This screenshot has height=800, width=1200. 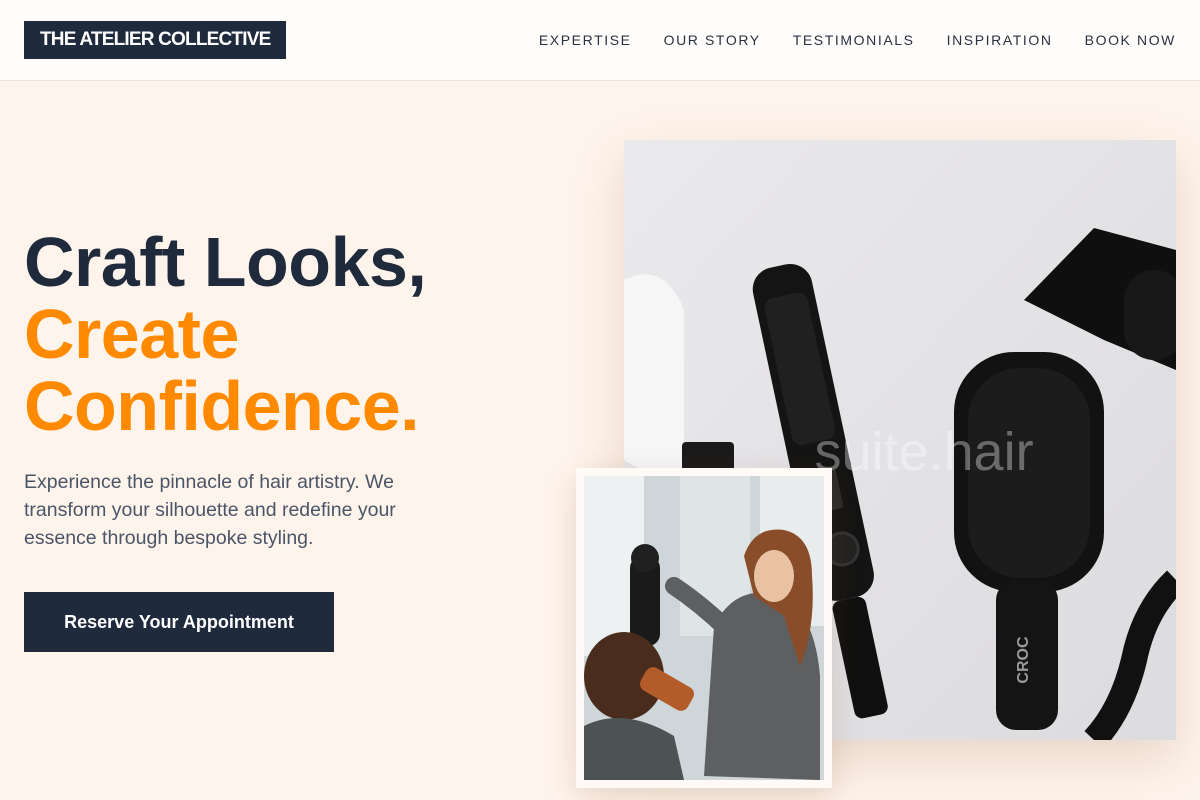 What do you see at coordinates (585, 40) in the screenshot?
I see `nav-link-expertise: EXPERTISE` at bounding box center [585, 40].